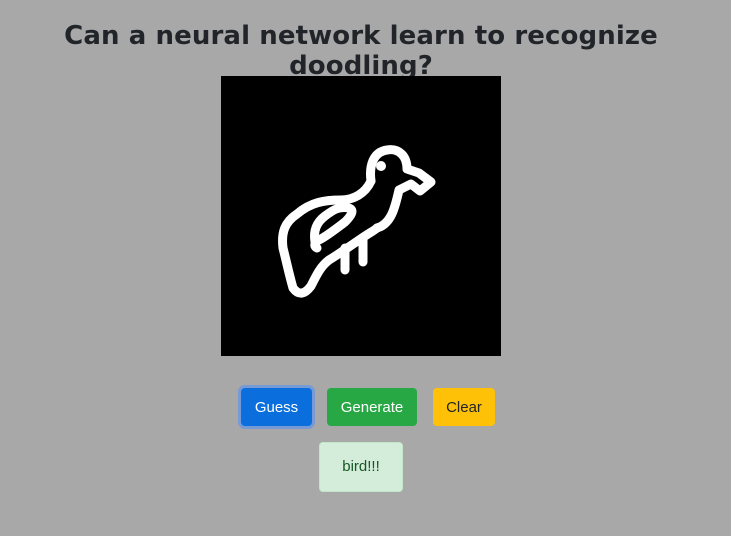 The height and width of the screenshot is (536, 731). Describe the element at coordinates (361, 467) in the screenshot. I see `prediction-result: bird!!!` at that location.